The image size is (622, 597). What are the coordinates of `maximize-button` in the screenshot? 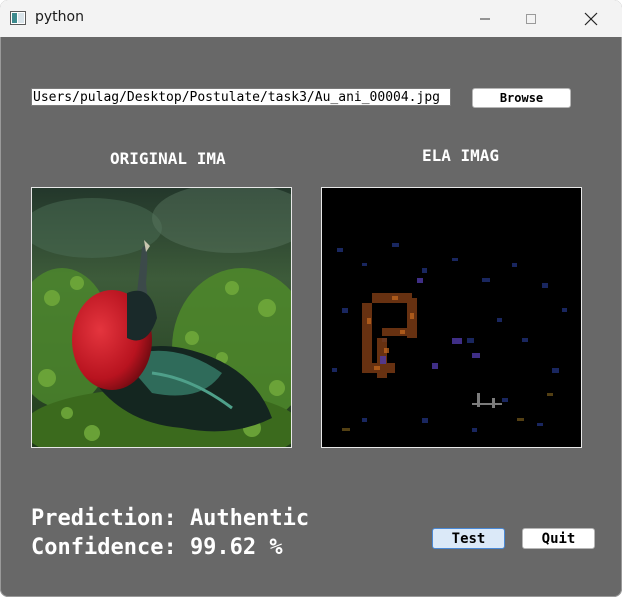 It's located at (531, 18).